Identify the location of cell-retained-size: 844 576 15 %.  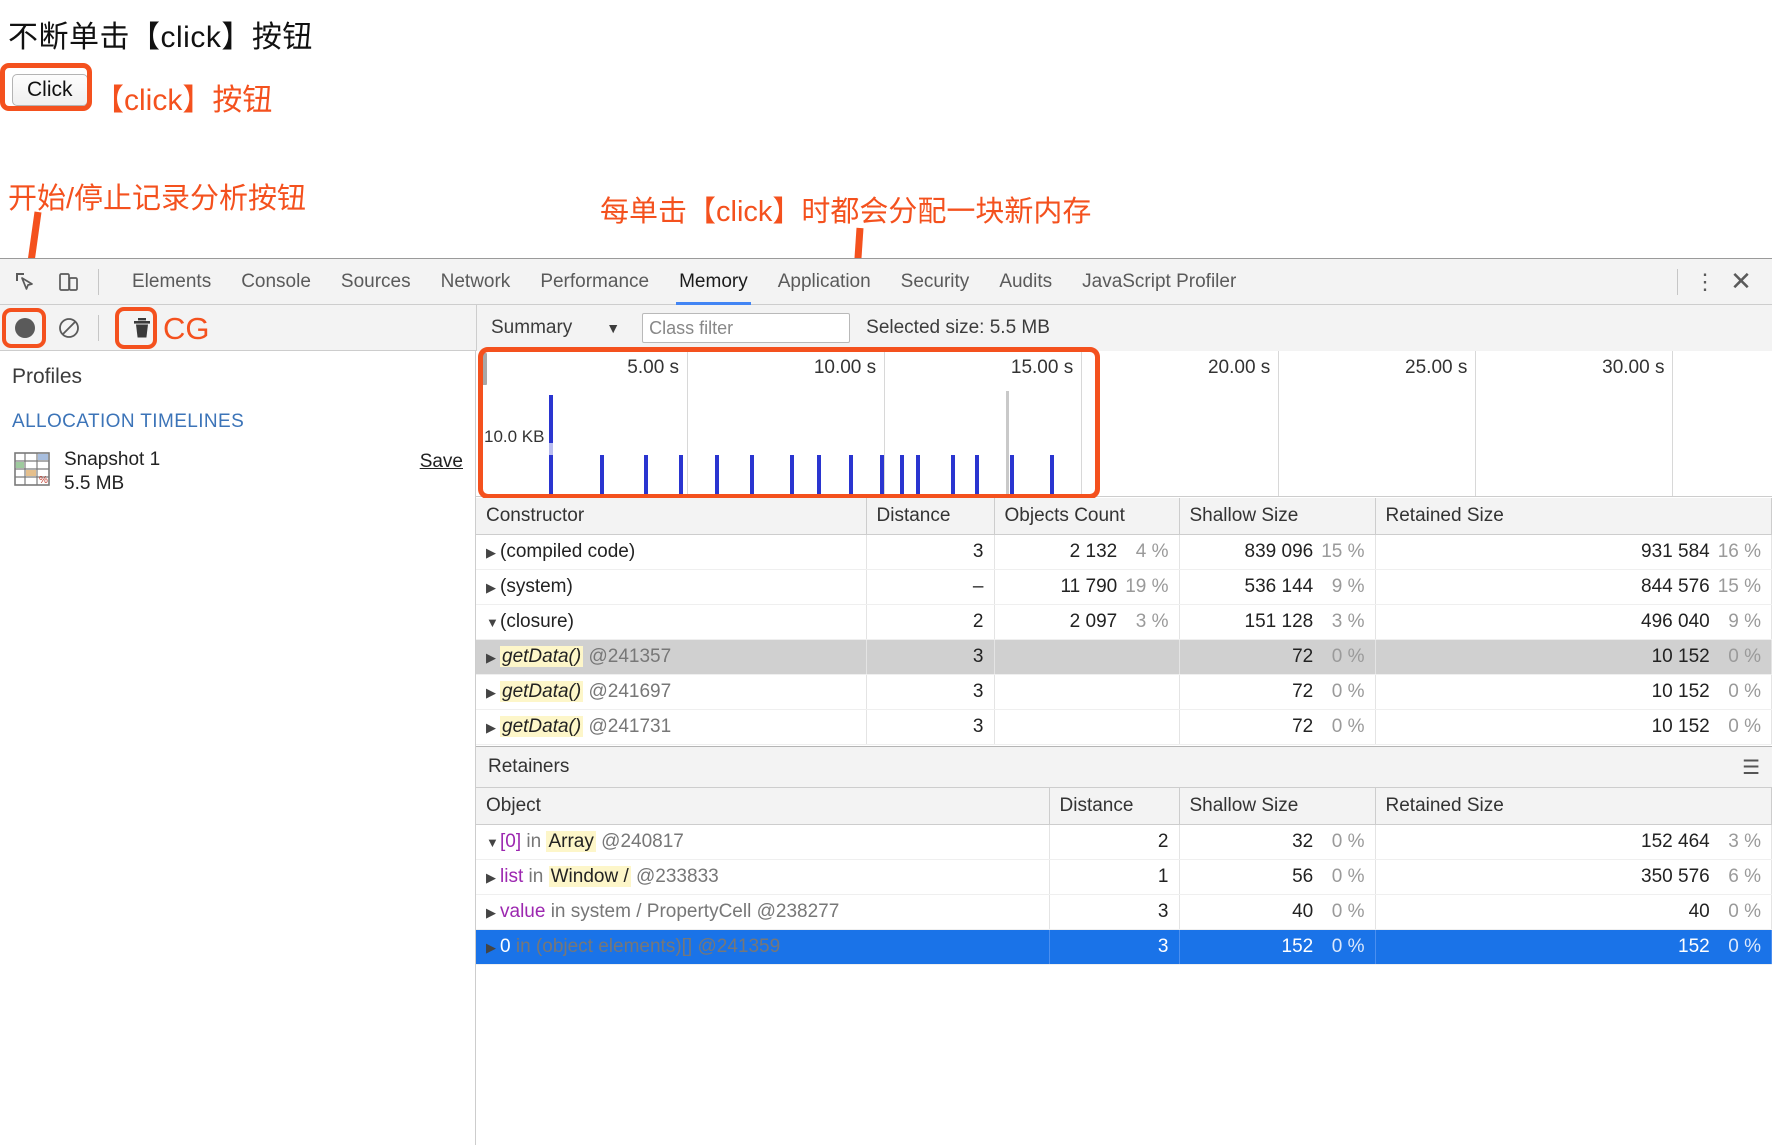
(1573, 587).